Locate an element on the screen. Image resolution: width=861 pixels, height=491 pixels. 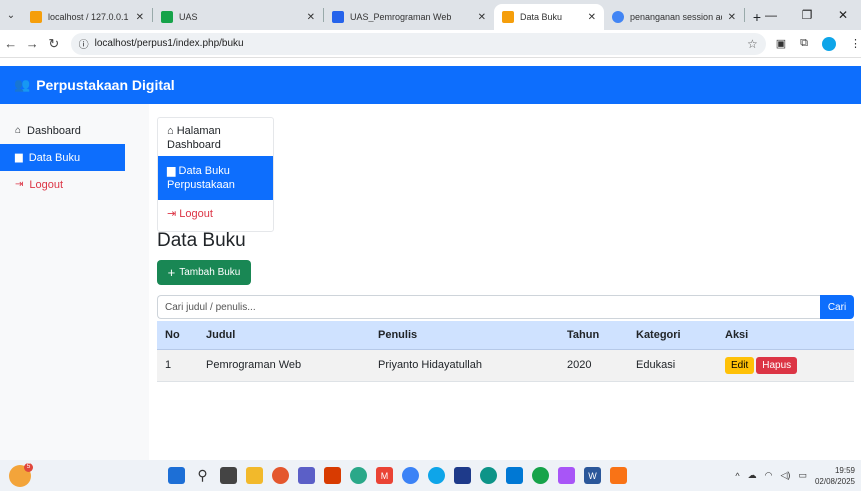
cloud-icon: ☁ is located at coordinates (752, 475).